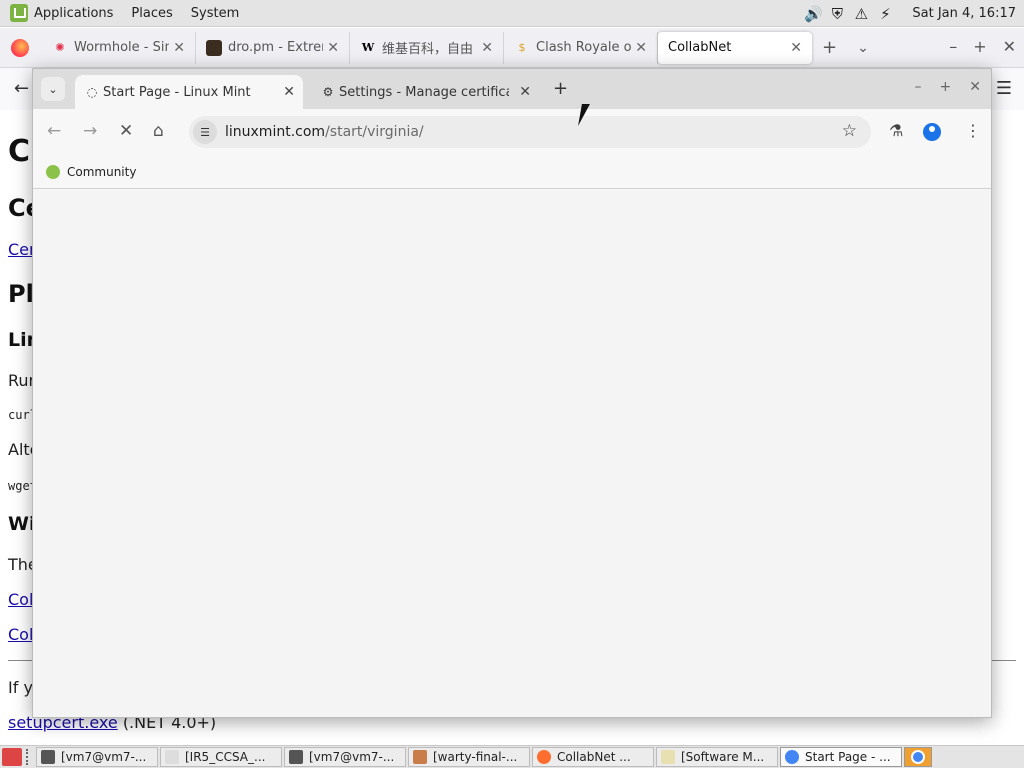 This screenshot has height=768, width=1024. What do you see at coordinates (735, 47) in the screenshot?
I see `firefox-tab-collabnet: CollabNet ✕` at bounding box center [735, 47].